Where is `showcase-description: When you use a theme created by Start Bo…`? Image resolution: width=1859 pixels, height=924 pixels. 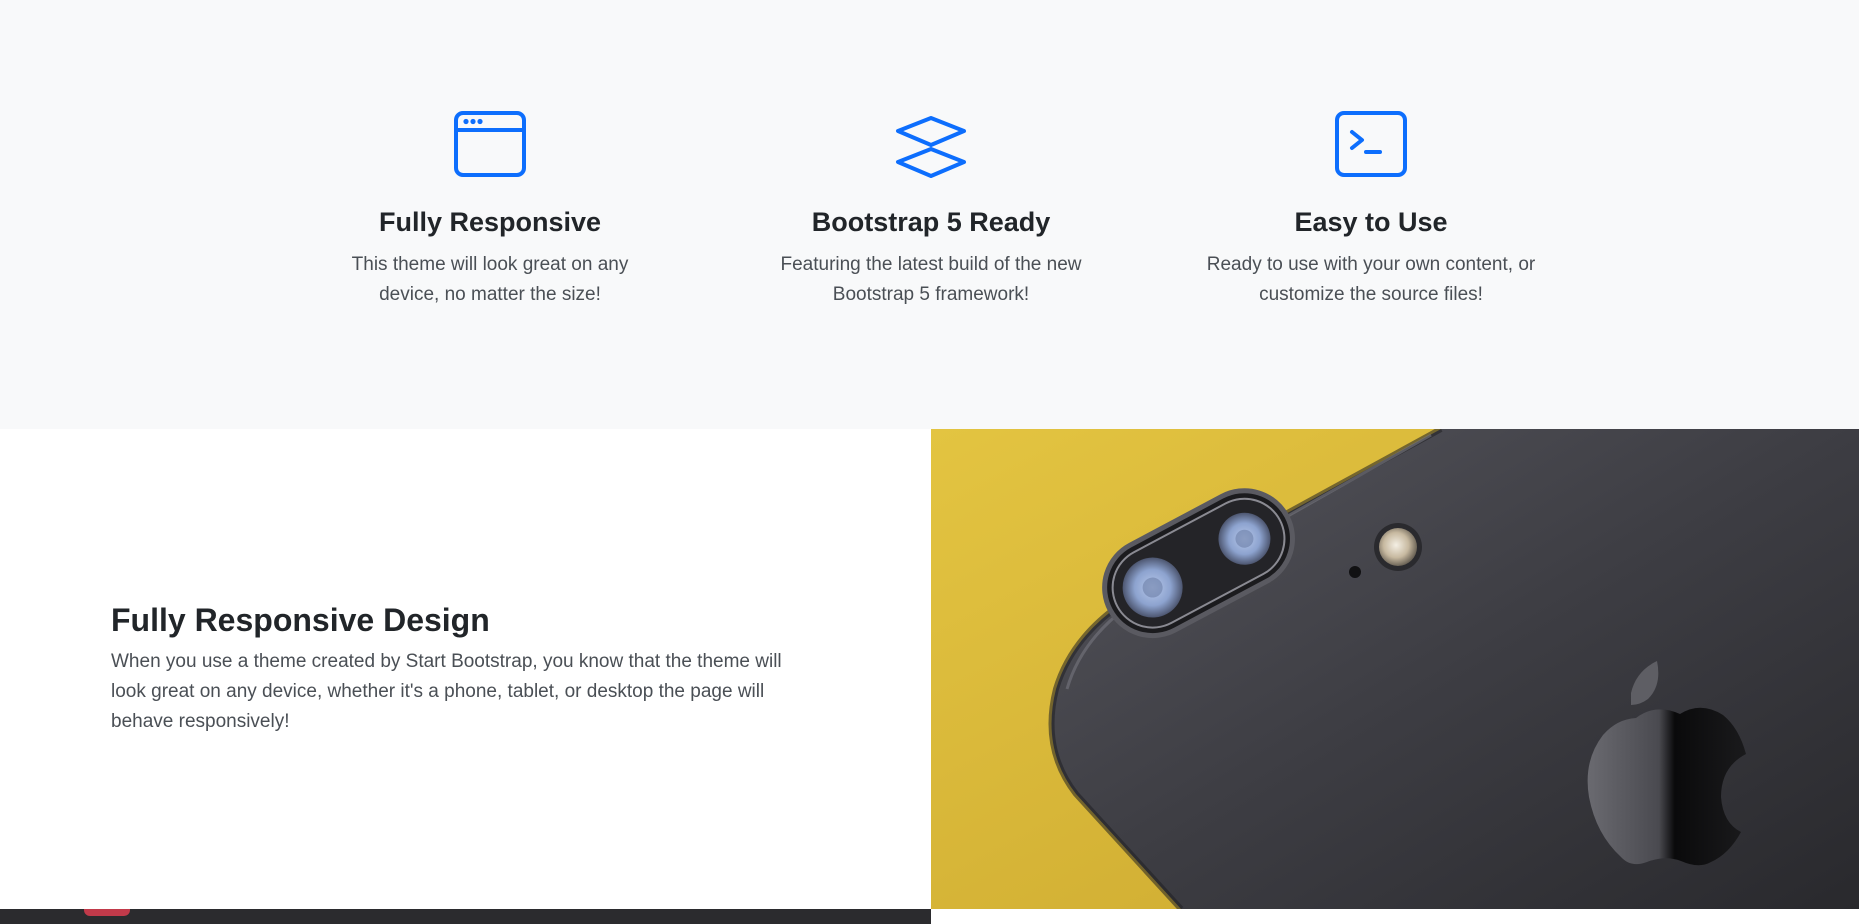
showcase-description: When you use a theme created by Start Bo… is located at coordinates (446, 691).